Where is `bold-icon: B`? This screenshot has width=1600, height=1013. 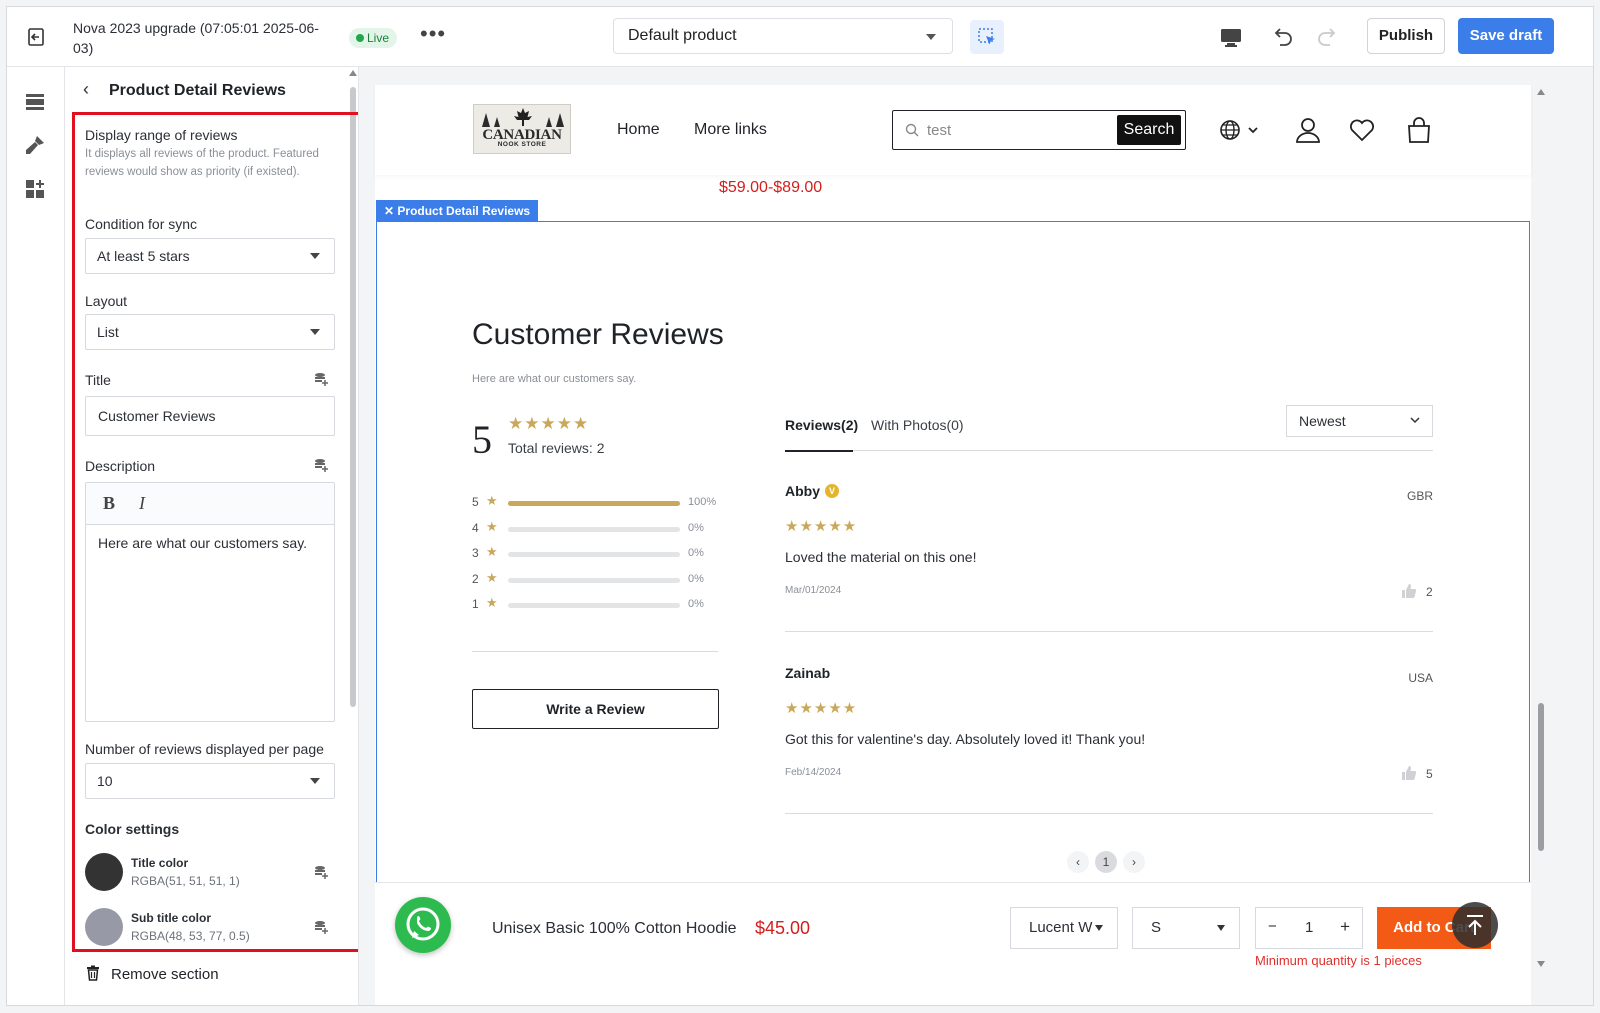
bold-icon: B is located at coordinates (109, 503).